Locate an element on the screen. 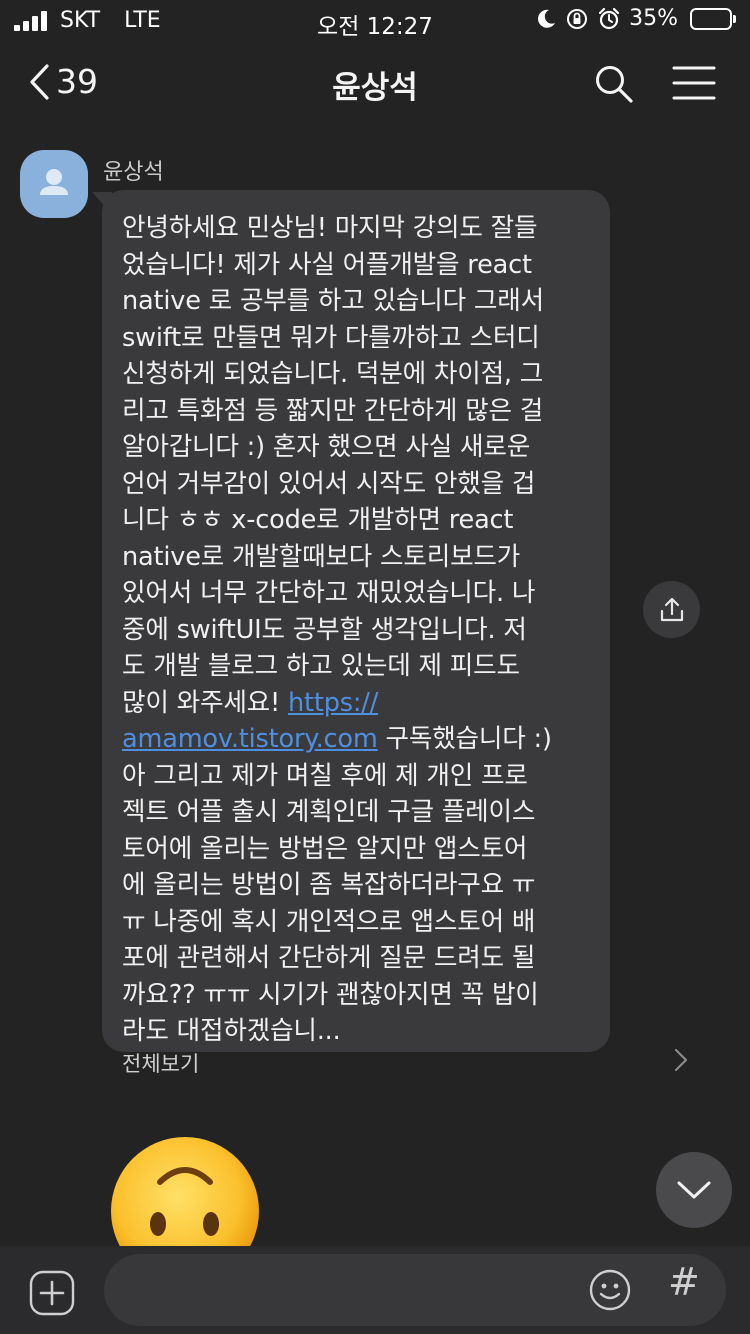  share-icon is located at coordinates (671, 609).